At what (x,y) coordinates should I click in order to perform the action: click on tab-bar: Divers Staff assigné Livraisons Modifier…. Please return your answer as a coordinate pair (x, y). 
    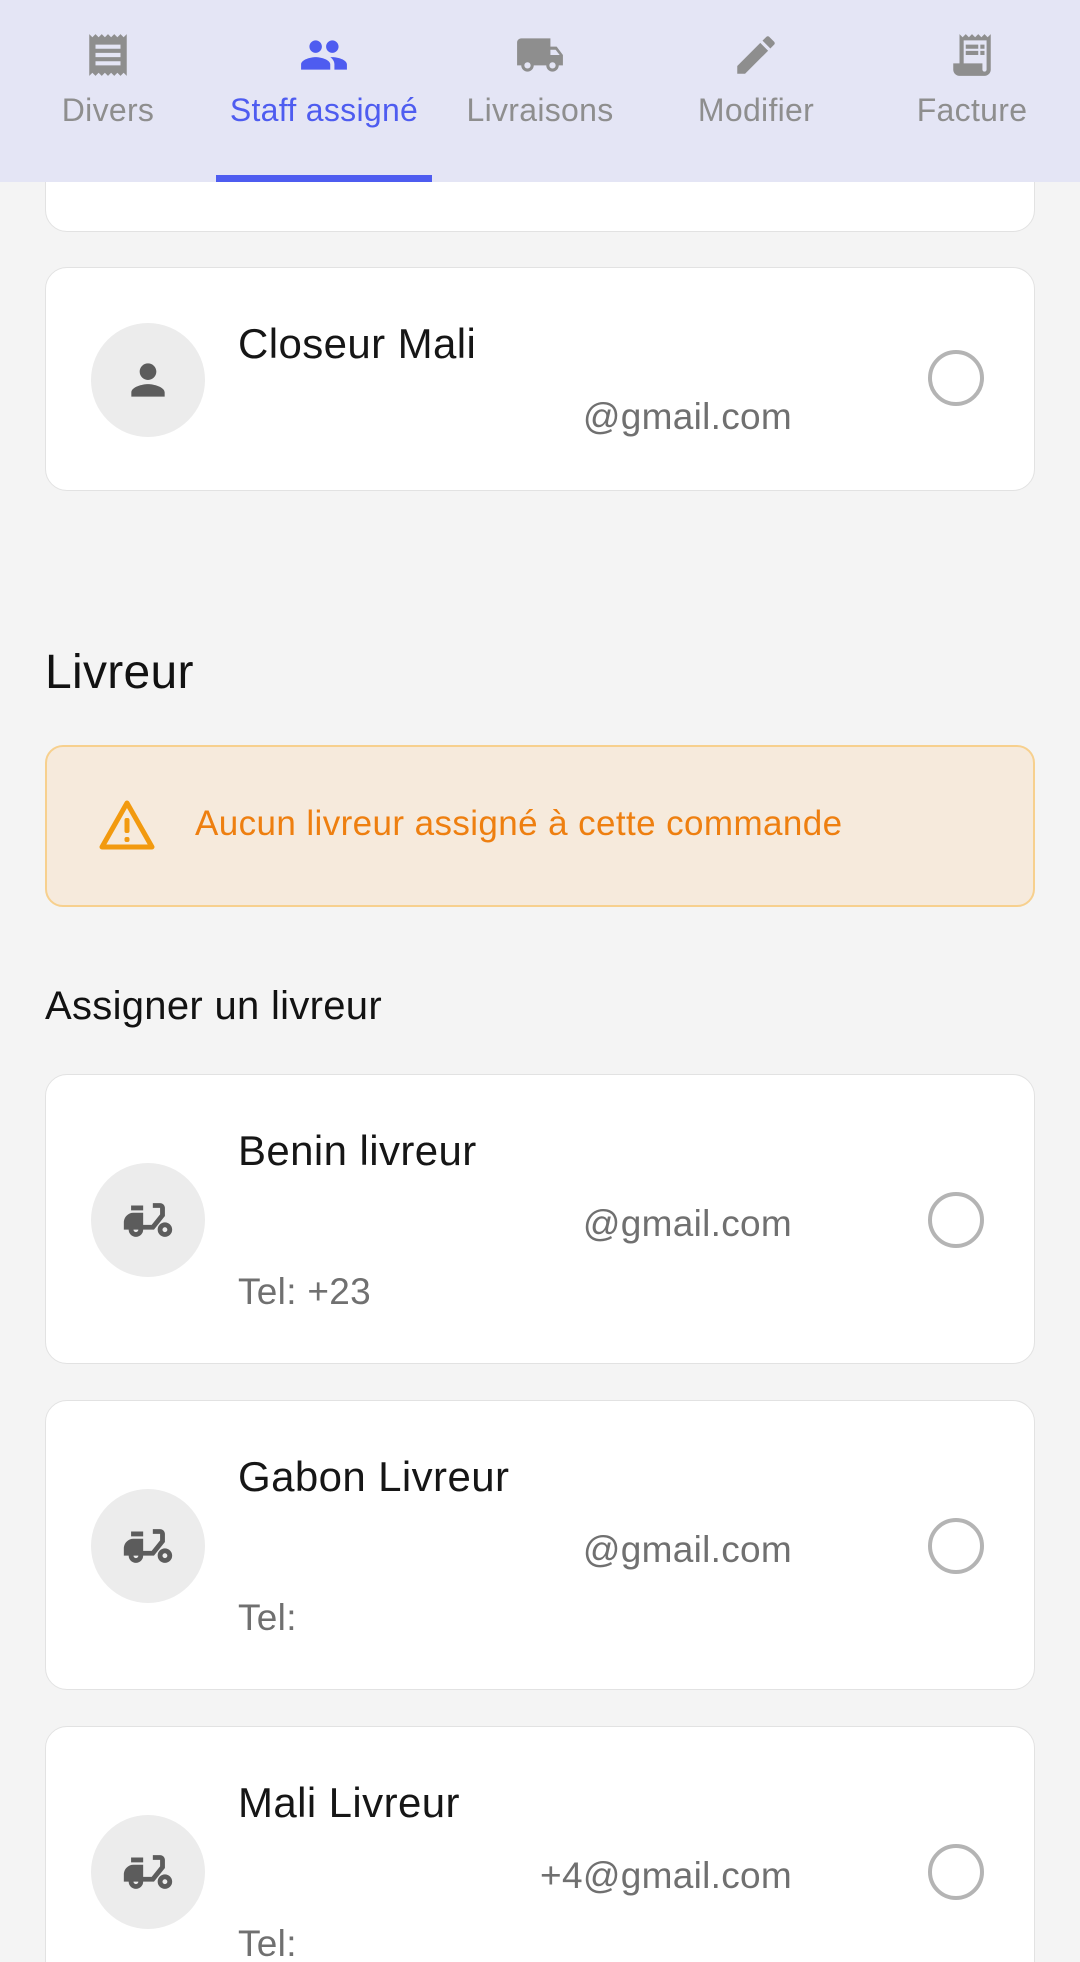
    Looking at the image, I should click on (540, 91).